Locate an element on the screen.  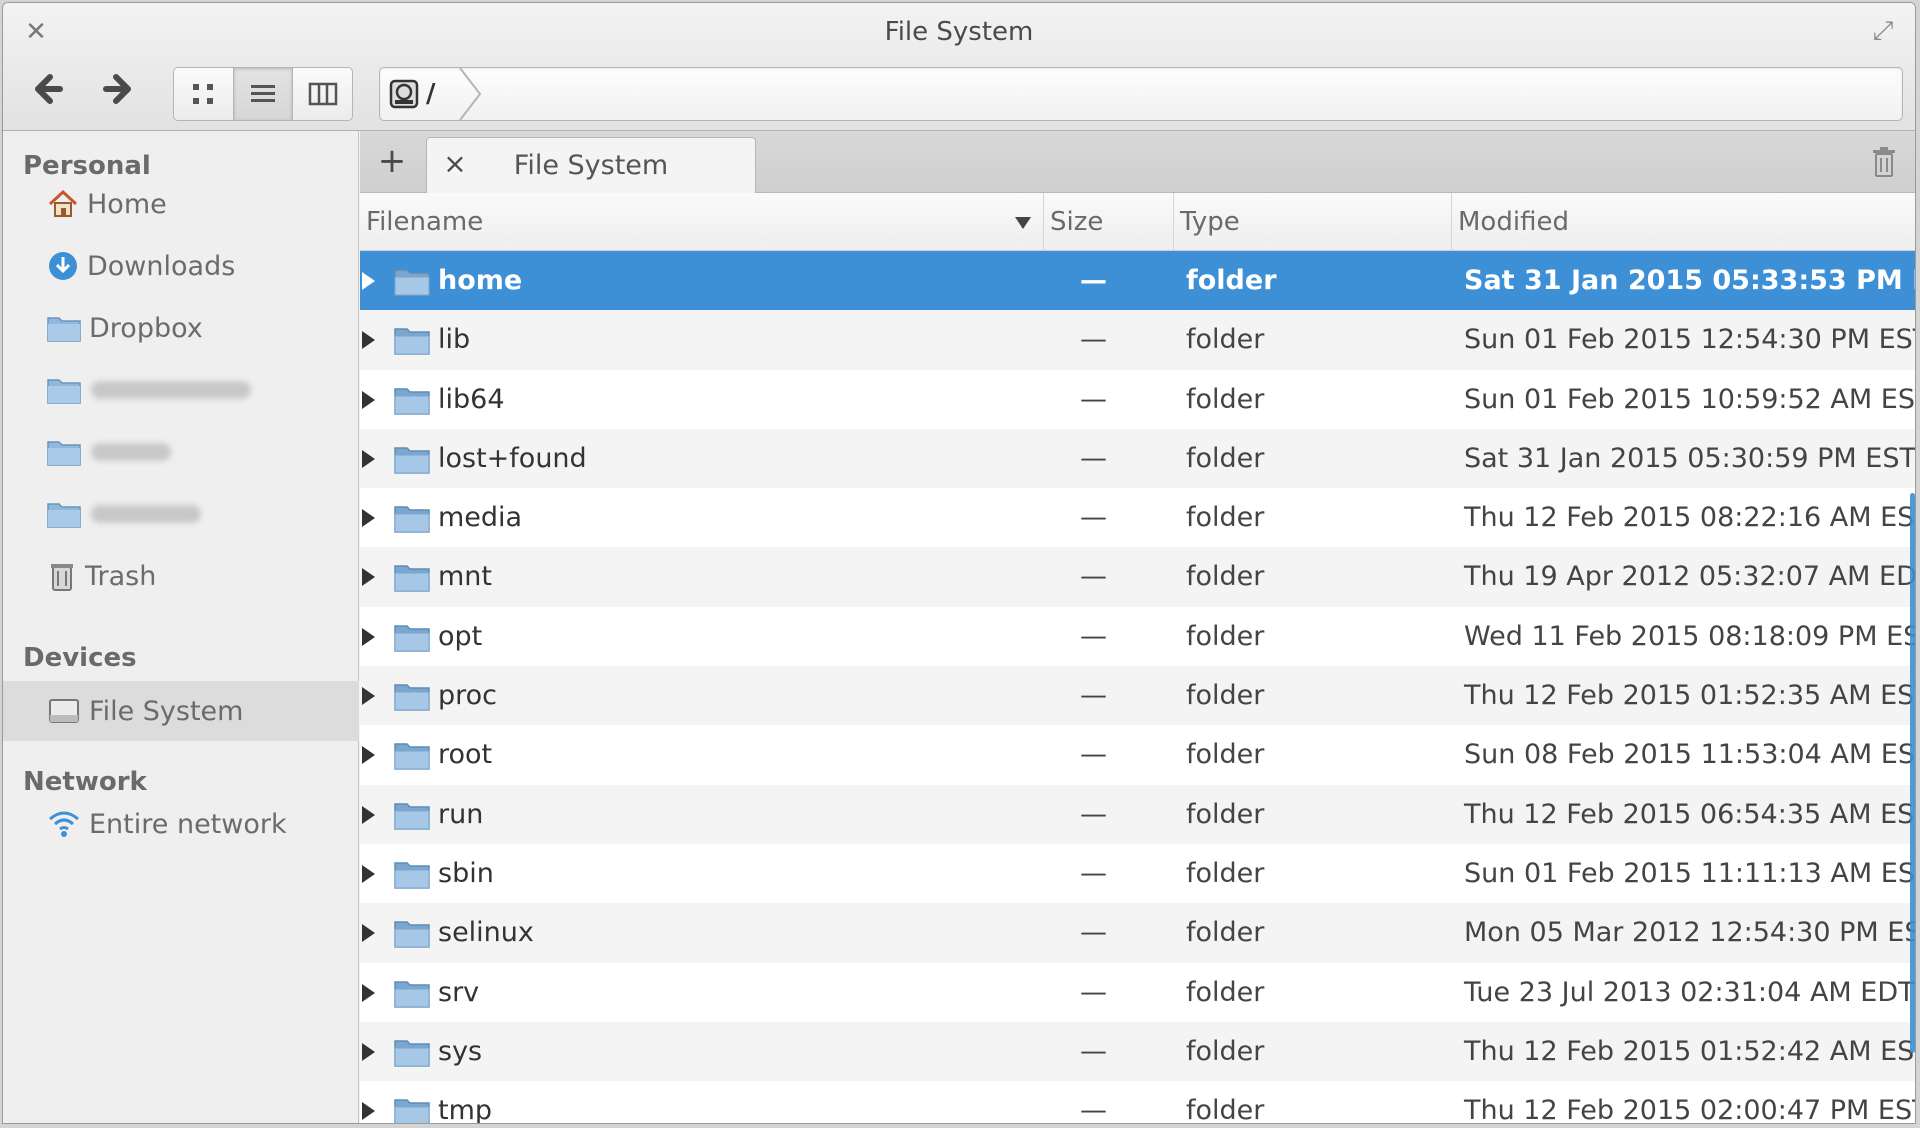
sidebar-item-label: Downloads is located at coordinates (161, 266).